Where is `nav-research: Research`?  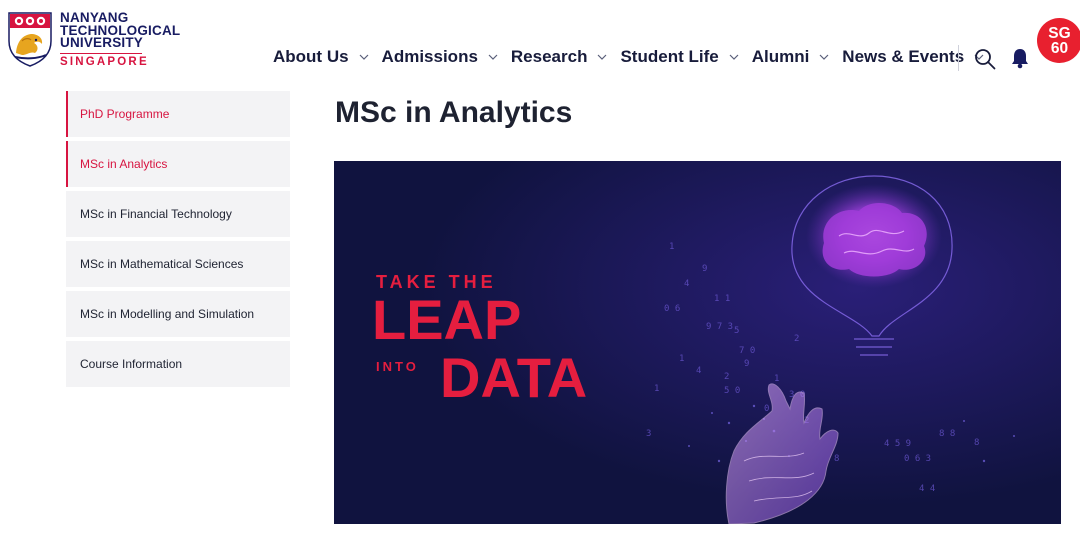
nav-research: Research is located at coordinates (559, 57).